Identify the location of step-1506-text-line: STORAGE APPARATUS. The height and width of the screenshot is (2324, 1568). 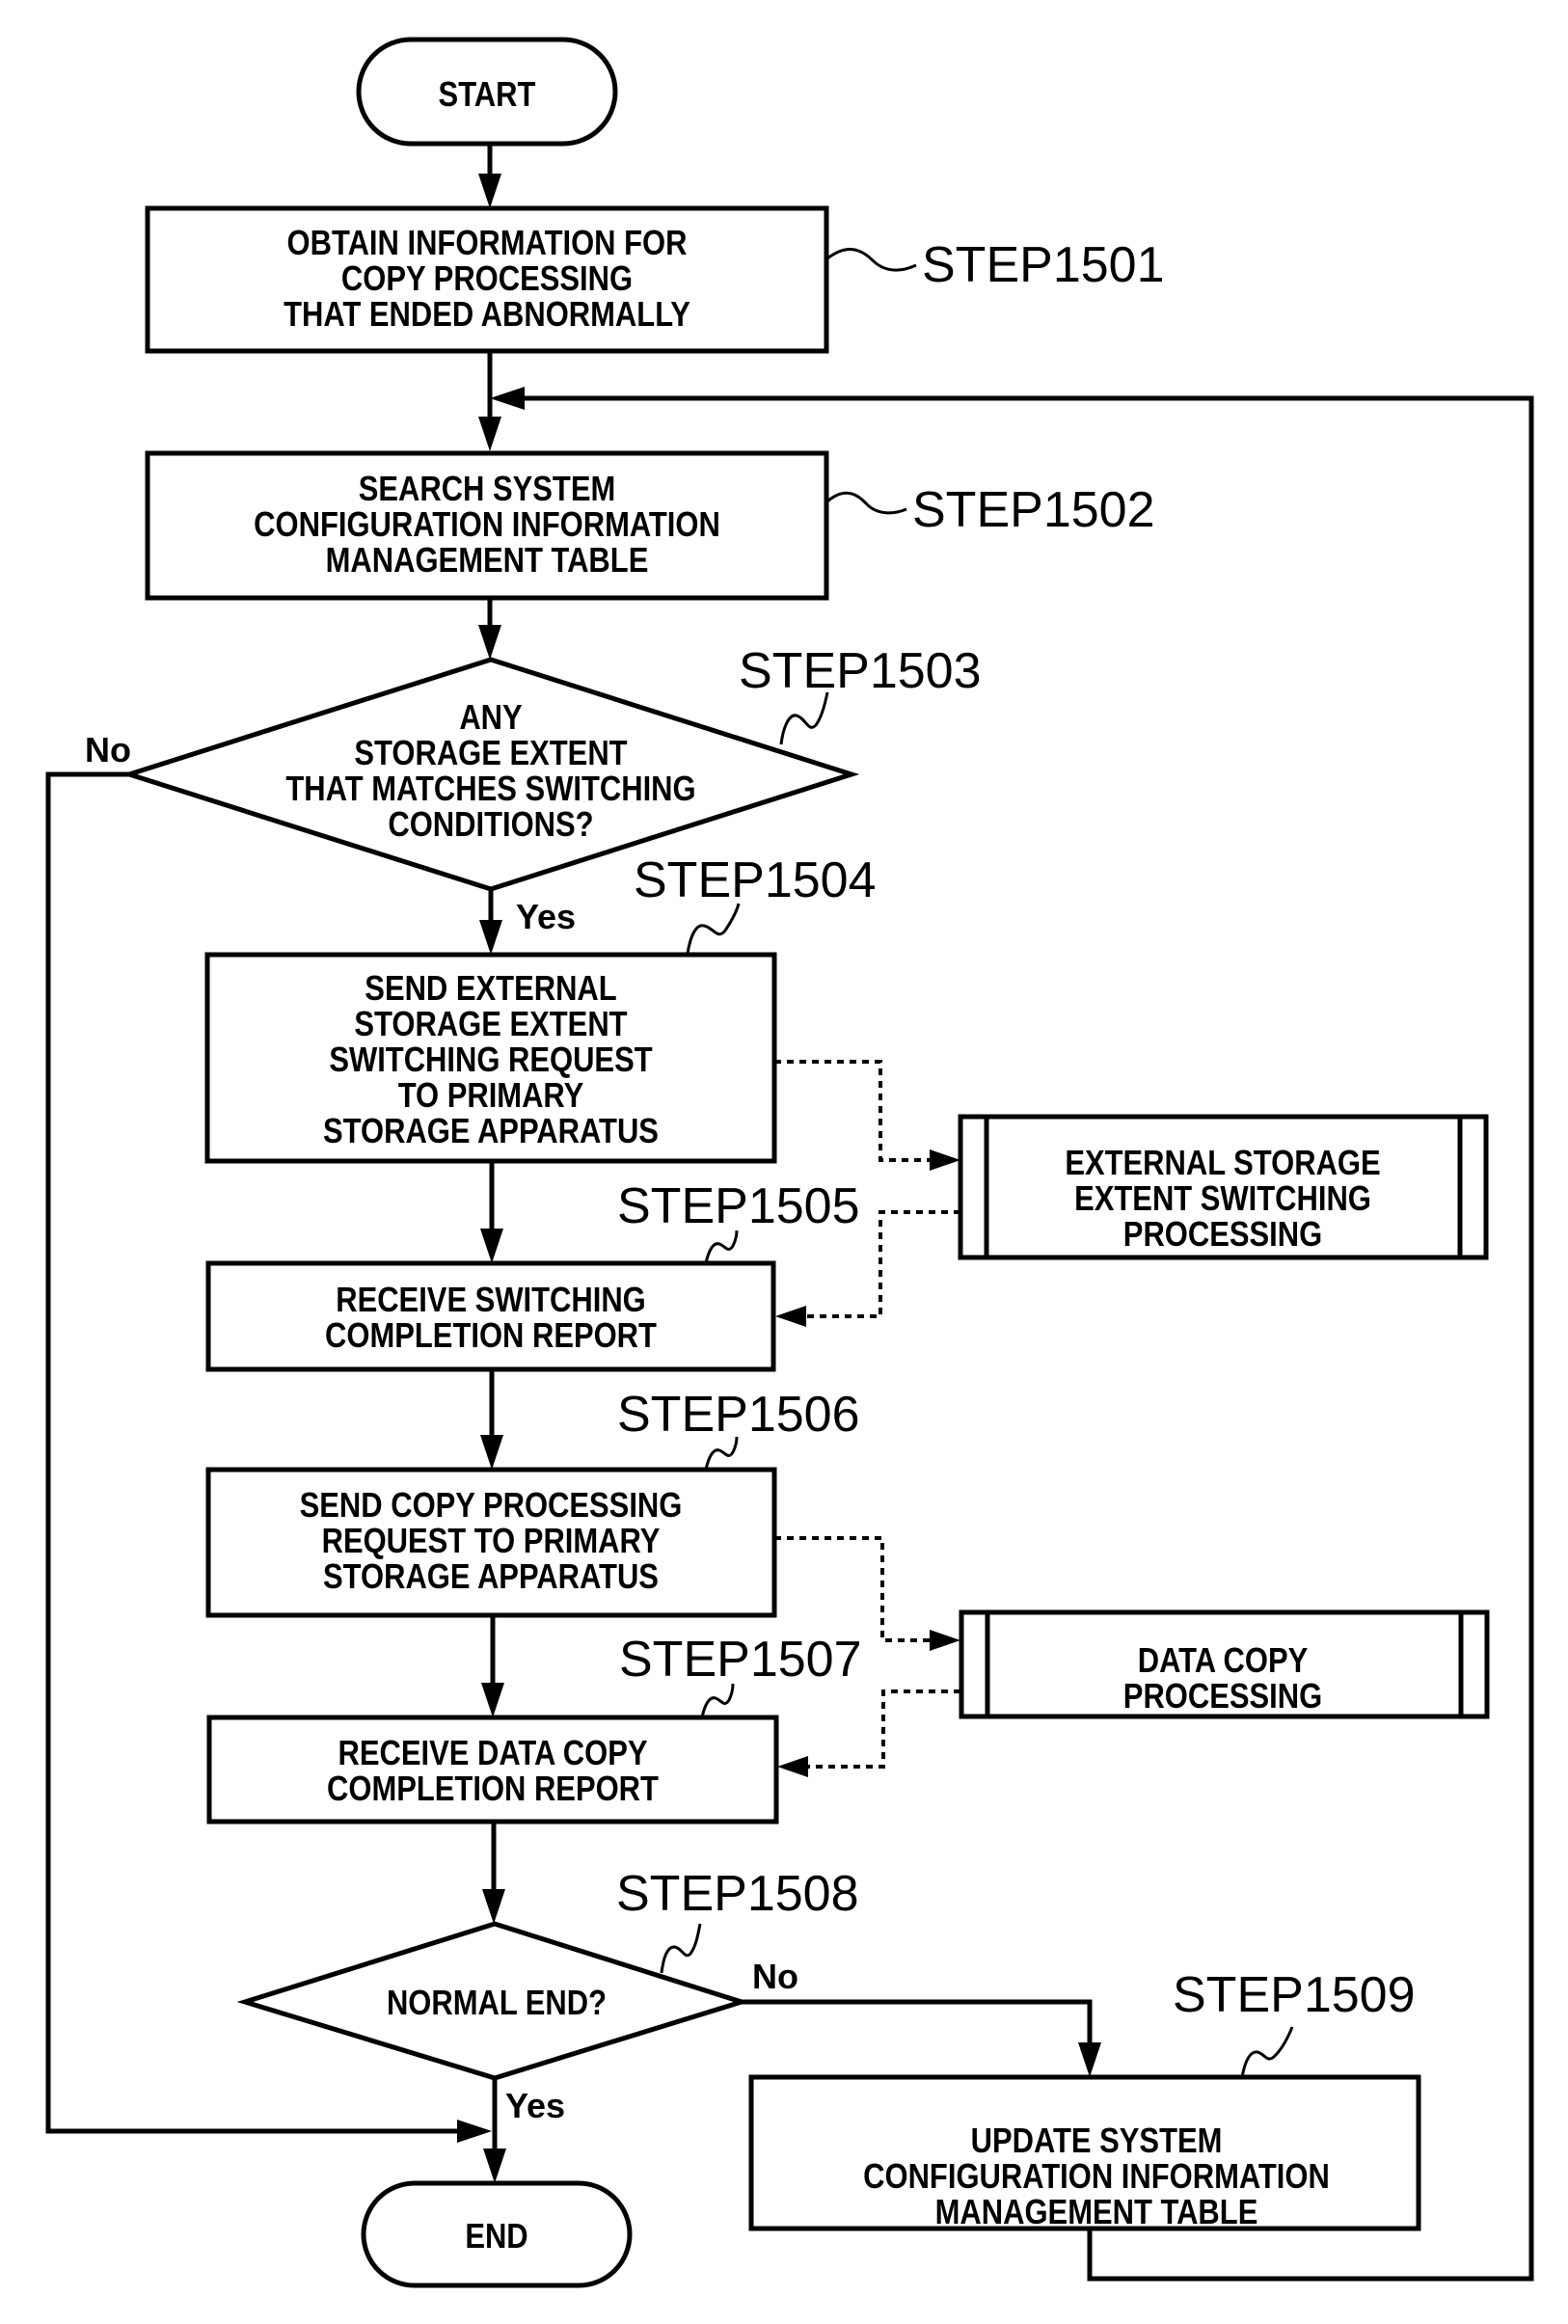
(491, 1578).